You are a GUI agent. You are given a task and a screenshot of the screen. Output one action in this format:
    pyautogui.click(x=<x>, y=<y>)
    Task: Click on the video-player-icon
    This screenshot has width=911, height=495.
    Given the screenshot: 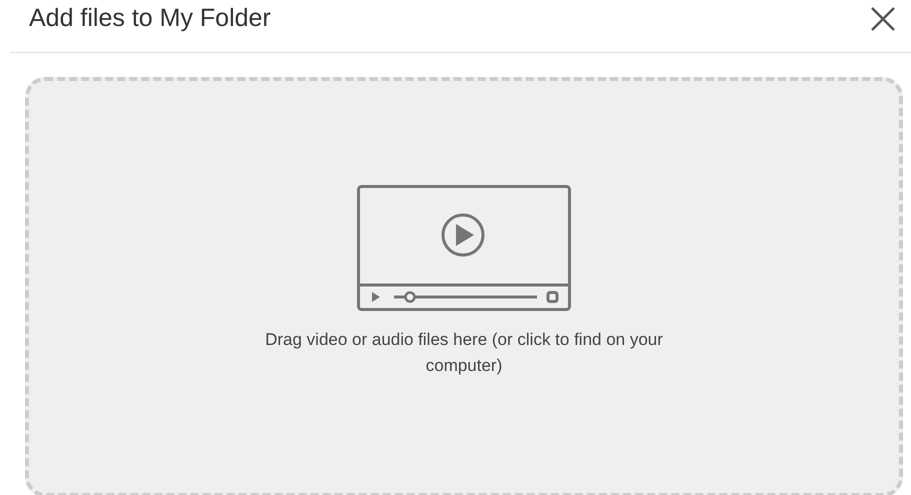 What is the action you would take?
    pyautogui.click(x=464, y=247)
    